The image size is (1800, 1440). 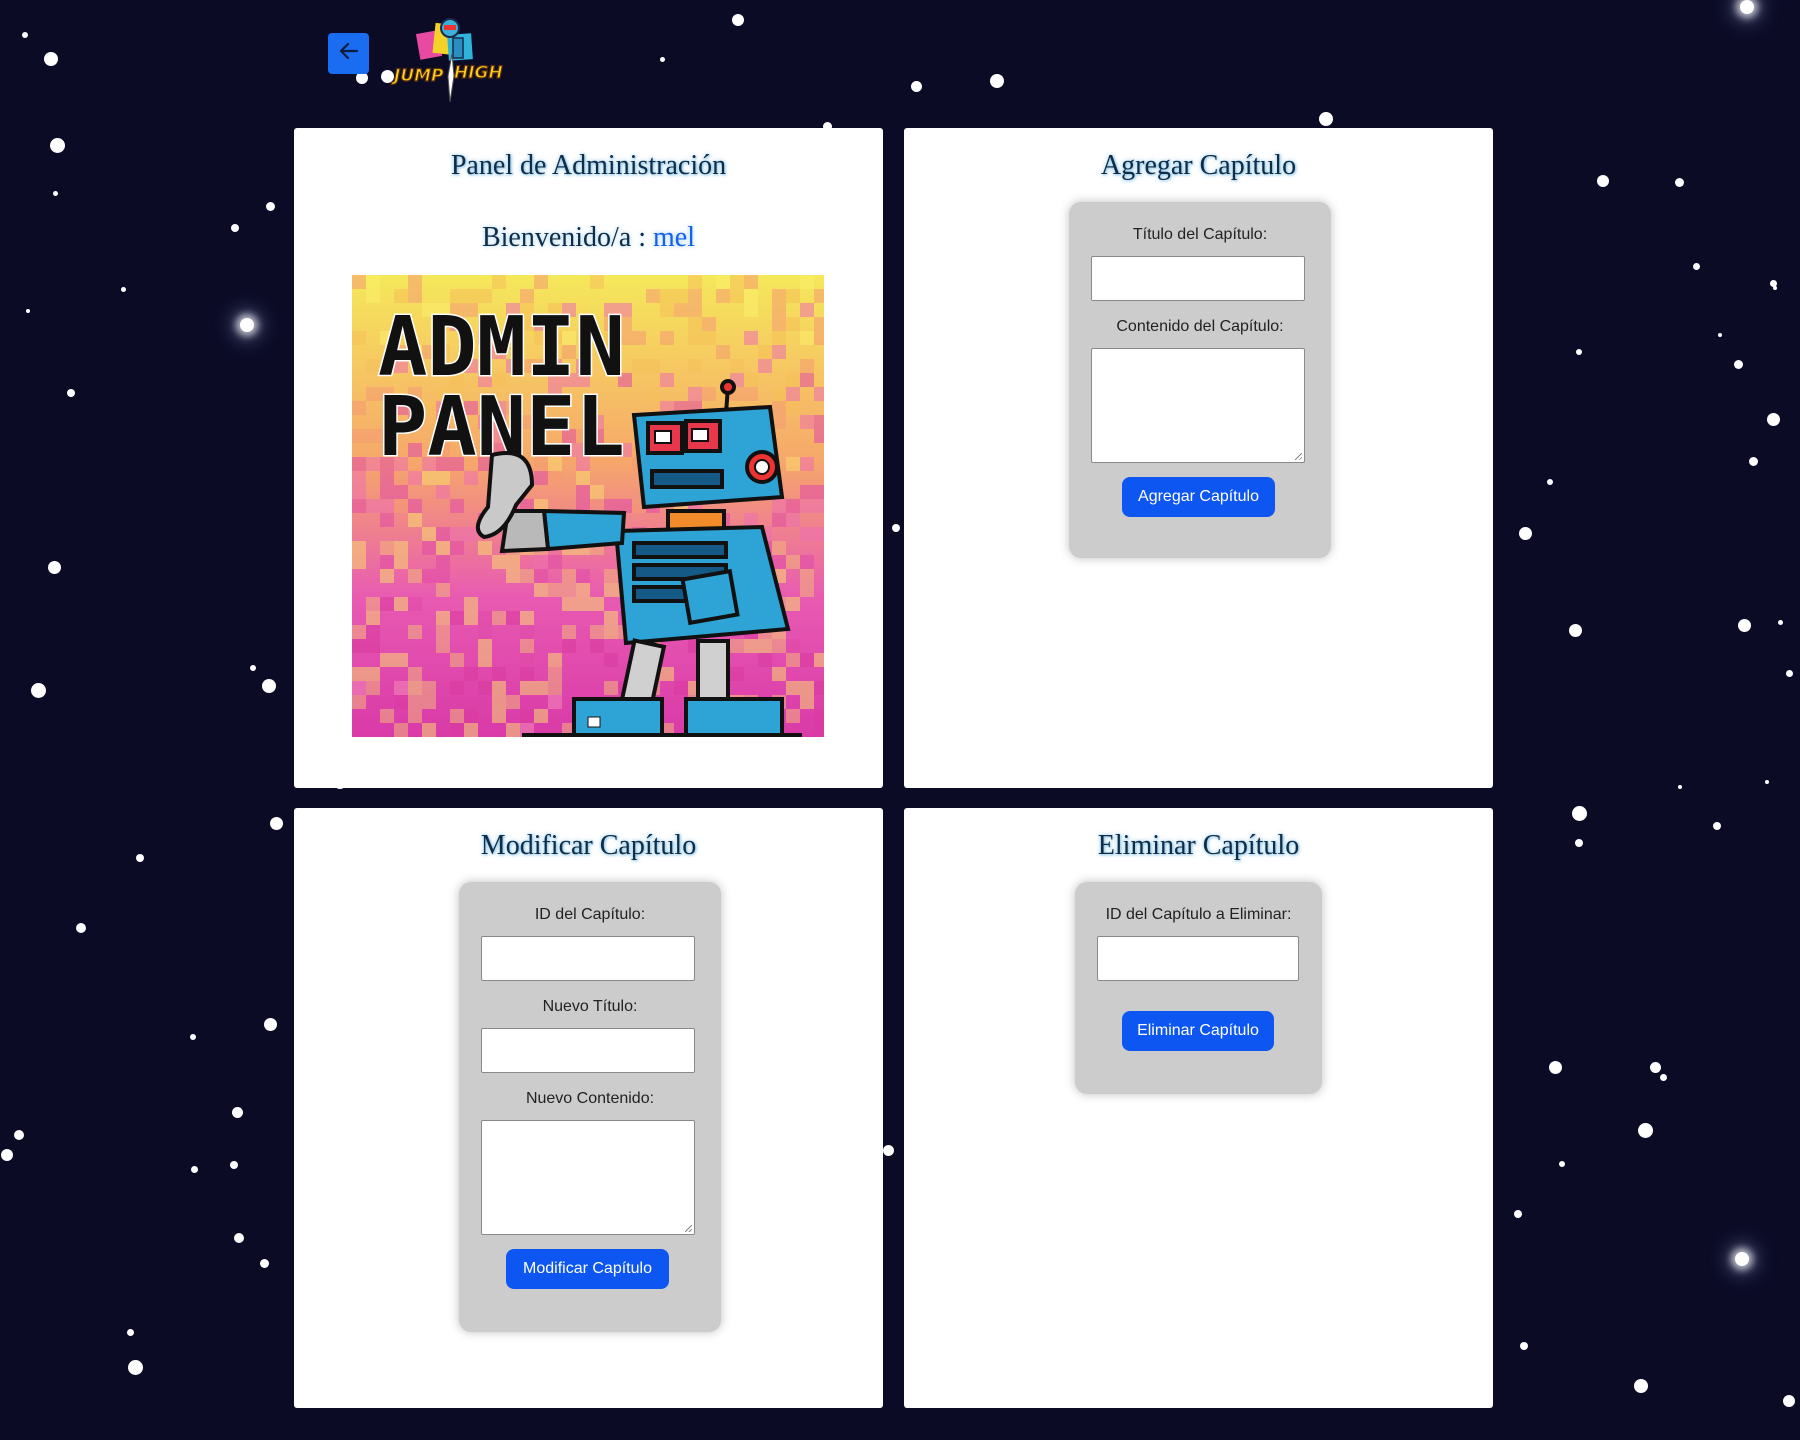 What do you see at coordinates (590, 914) in the screenshot?
I see `chapter-id-label: ID del Capítulo:` at bounding box center [590, 914].